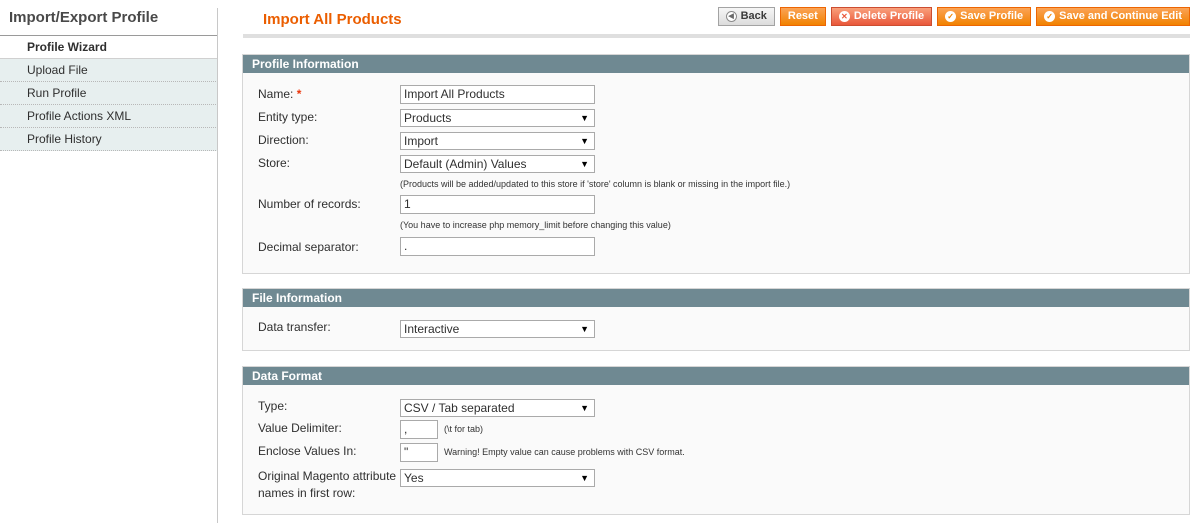 The image size is (1200, 523). I want to click on data-transfer-select: Interactive ▼, so click(497, 329).